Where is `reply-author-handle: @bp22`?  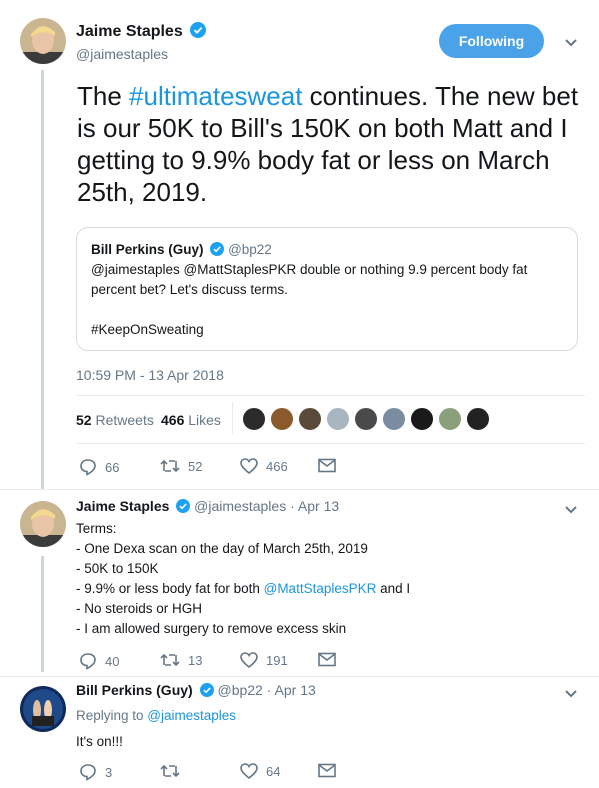
reply-author-handle: @bp22 is located at coordinates (239, 690).